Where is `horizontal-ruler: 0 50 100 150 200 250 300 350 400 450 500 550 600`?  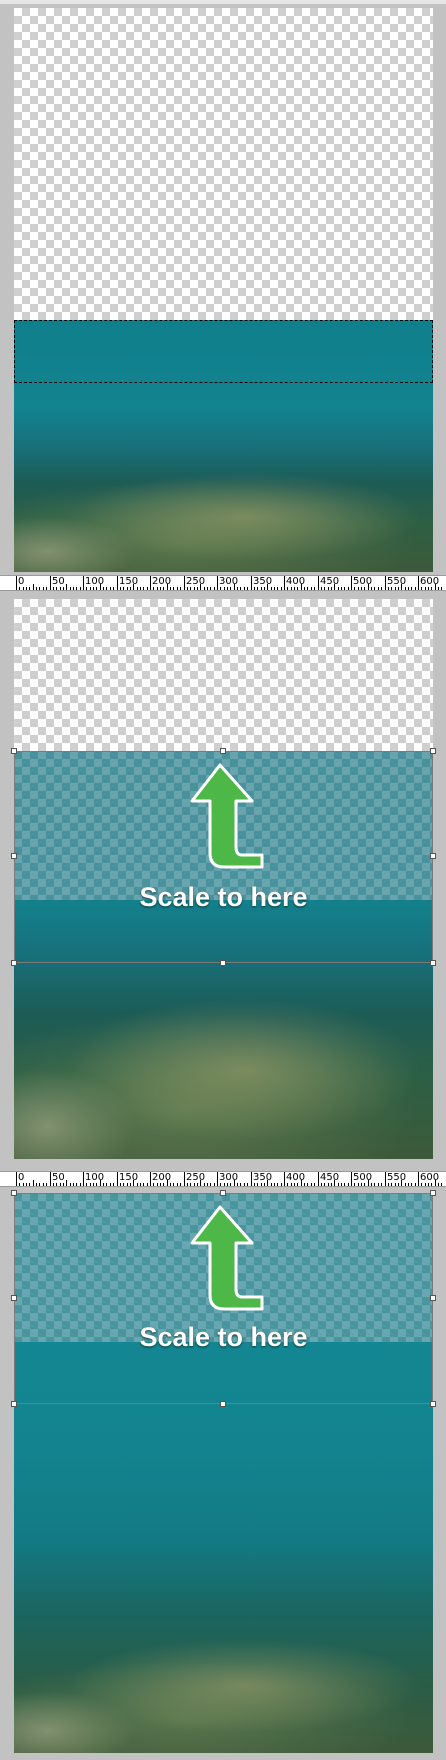 horizontal-ruler: 0 50 100 150 200 250 300 350 400 450 500 550 600 is located at coordinates (223, 583).